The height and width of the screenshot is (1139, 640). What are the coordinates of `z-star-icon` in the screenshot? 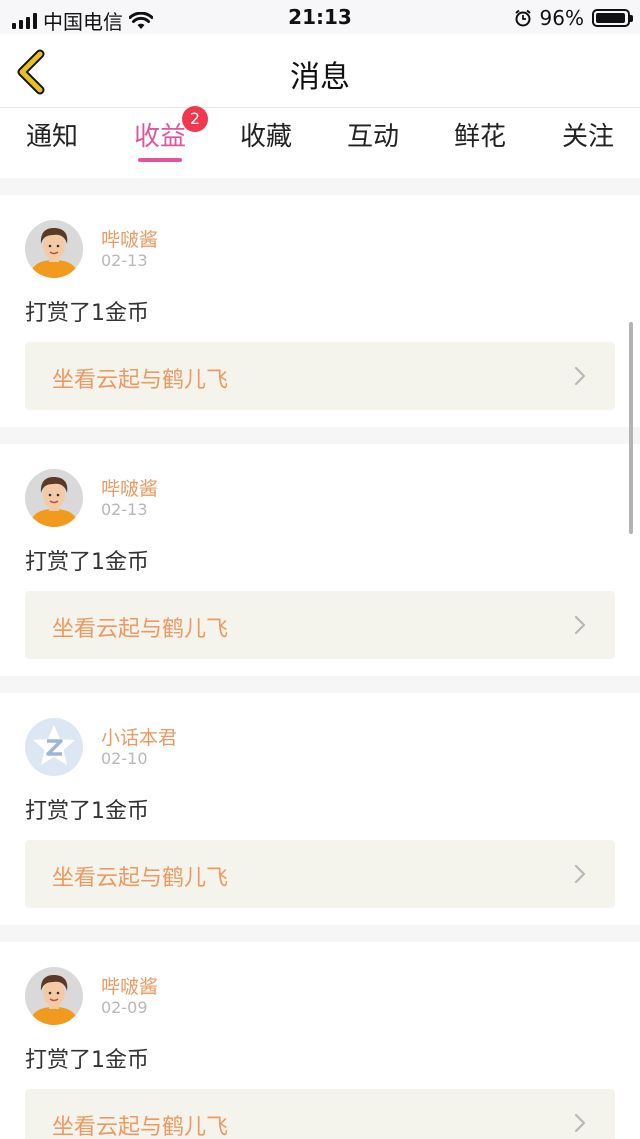 It's located at (54, 745).